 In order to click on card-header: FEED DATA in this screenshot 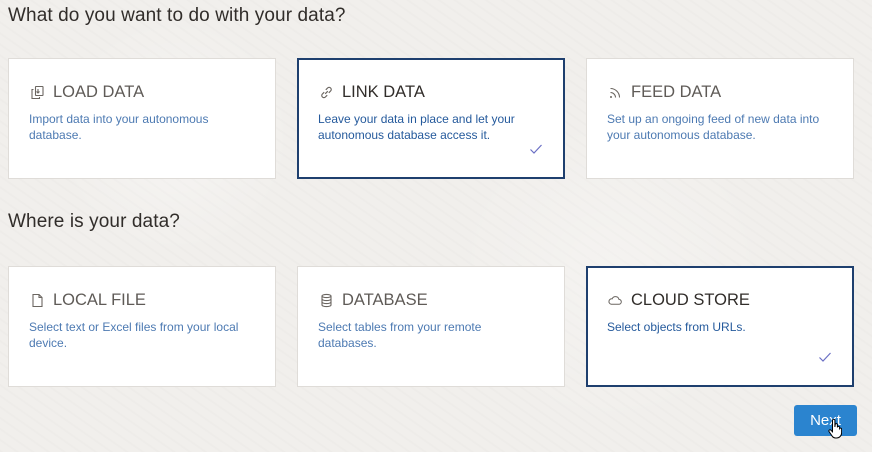, I will do `click(664, 92)`.